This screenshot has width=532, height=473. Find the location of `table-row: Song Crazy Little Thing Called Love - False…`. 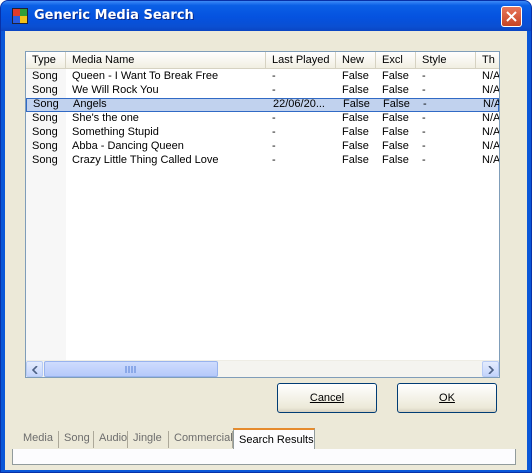

table-row: Song Crazy Little Thing Called Love - False… is located at coordinates (262, 161).